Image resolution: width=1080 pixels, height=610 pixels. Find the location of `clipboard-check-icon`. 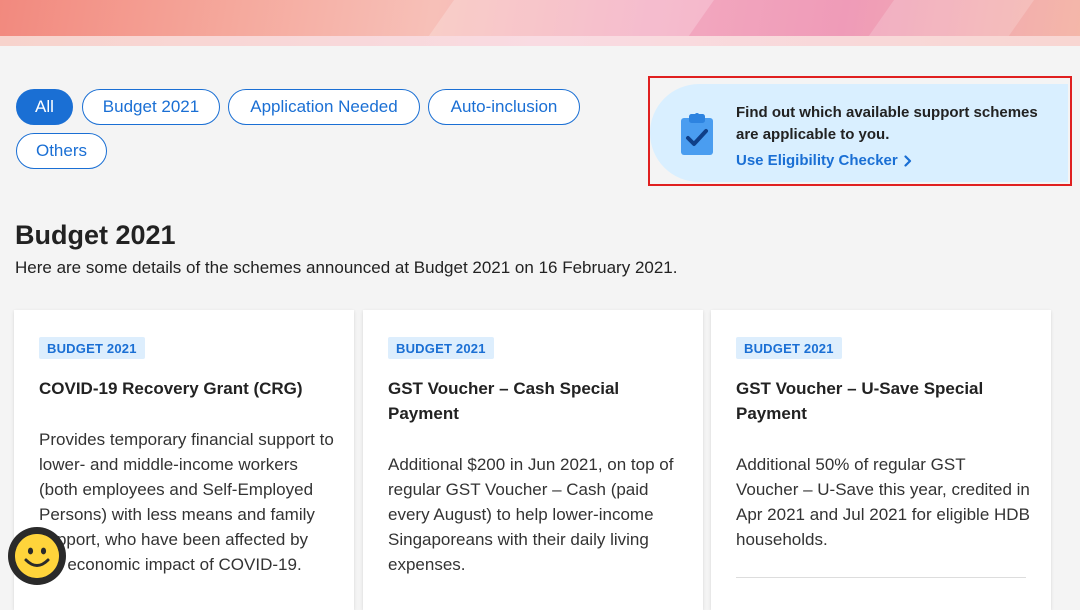

clipboard-check-icon is located at coordinates (697, 134).